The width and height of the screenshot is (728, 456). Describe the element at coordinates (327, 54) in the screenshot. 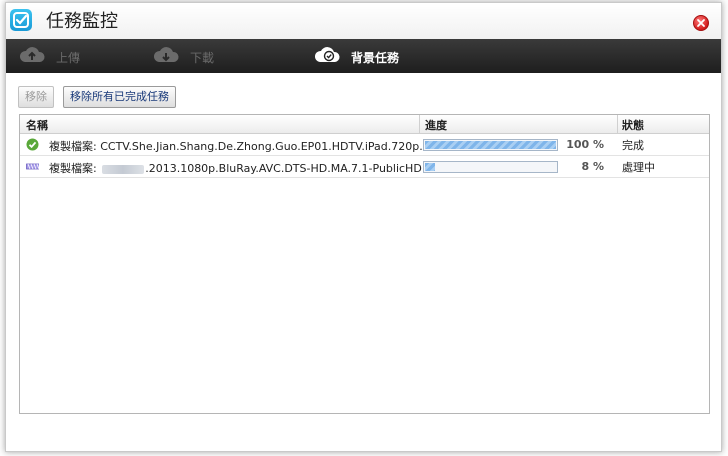

I see `cloud-check-icon` at that location.